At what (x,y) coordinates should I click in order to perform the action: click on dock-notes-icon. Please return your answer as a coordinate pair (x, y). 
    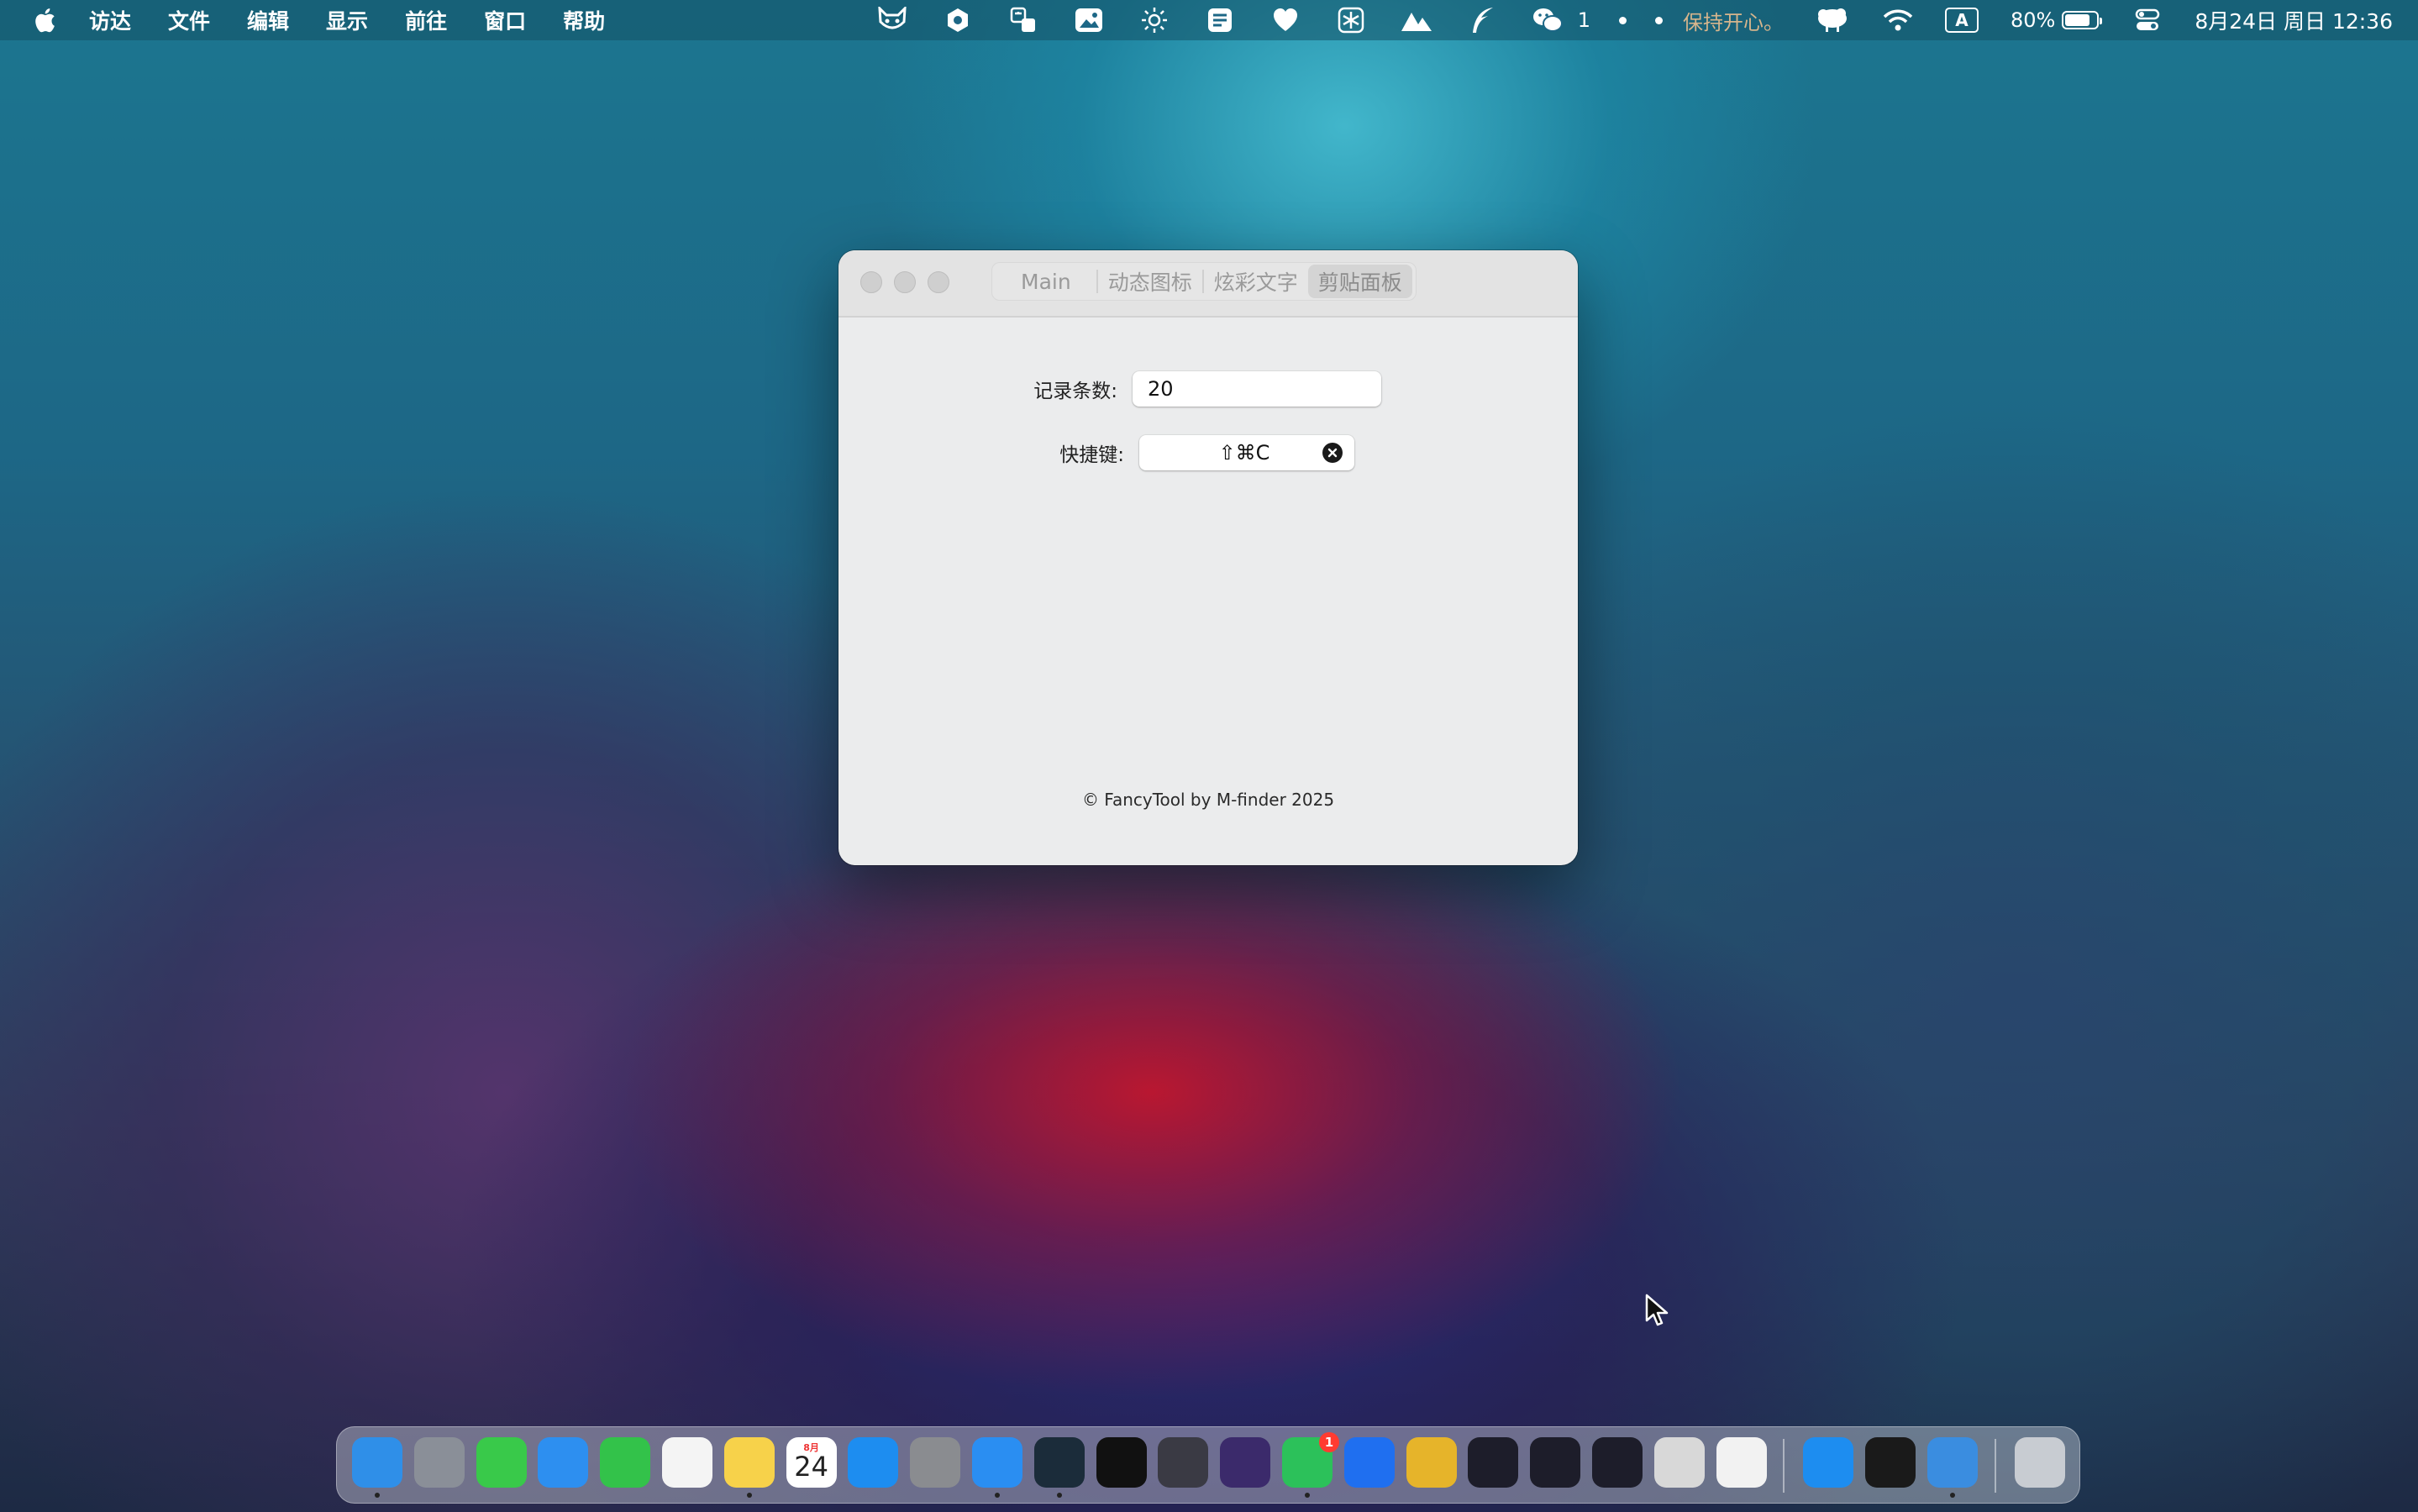
    Looking at the image, I should click on (749, 1462).